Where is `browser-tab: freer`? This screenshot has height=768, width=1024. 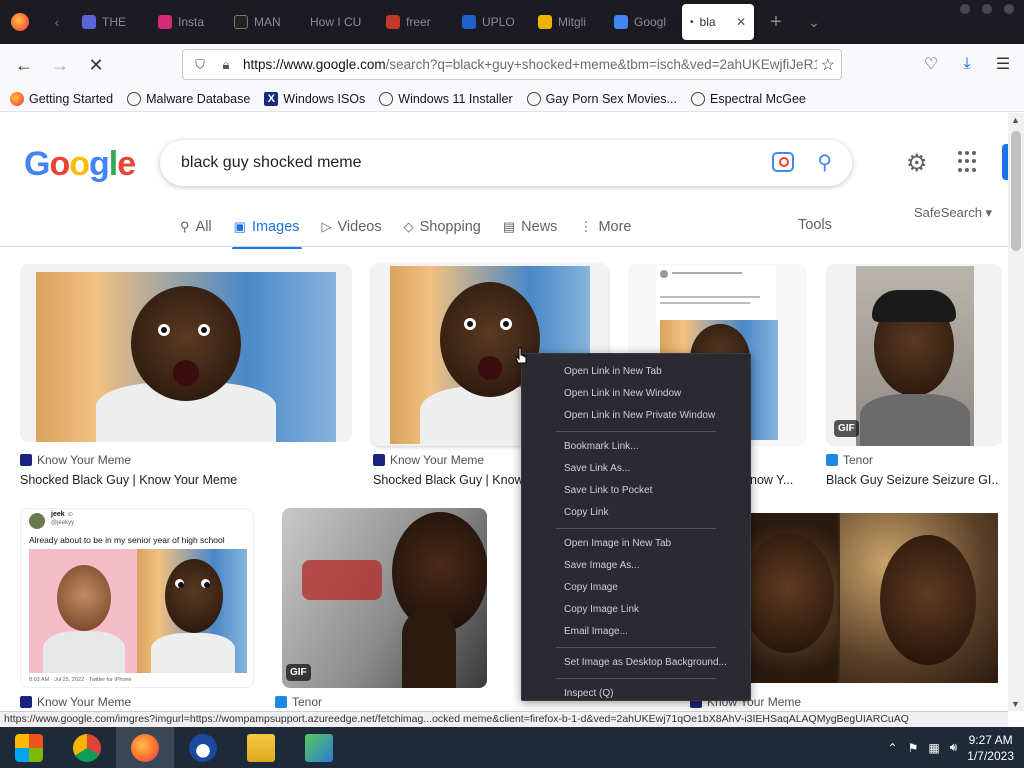 browser-tab: freer is located at coordinates (415, 22).